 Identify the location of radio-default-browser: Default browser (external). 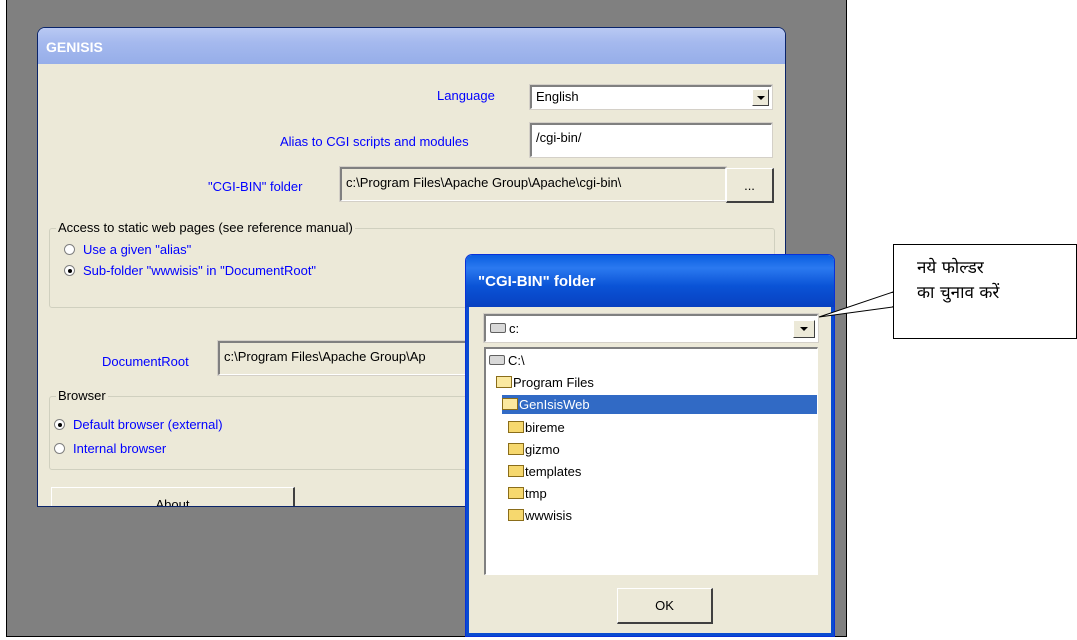
(138, 424).